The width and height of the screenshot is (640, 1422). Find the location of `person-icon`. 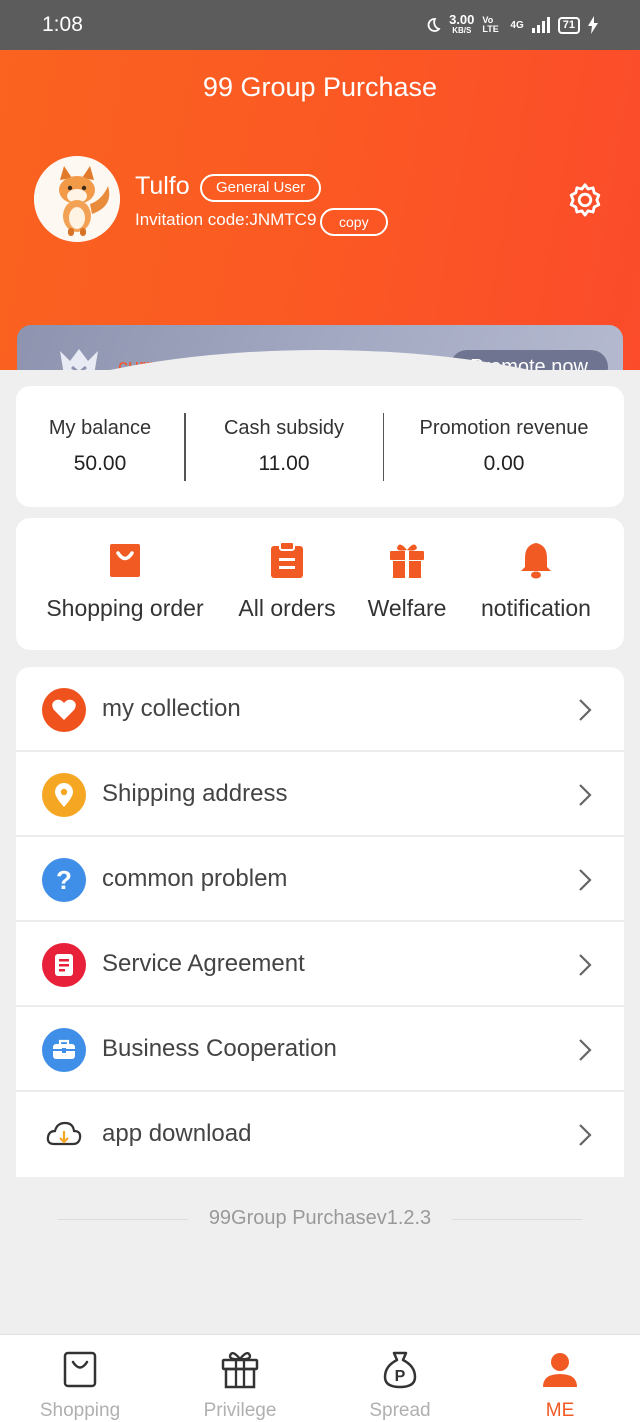

person-icon is located at coordinates (560, 1370).